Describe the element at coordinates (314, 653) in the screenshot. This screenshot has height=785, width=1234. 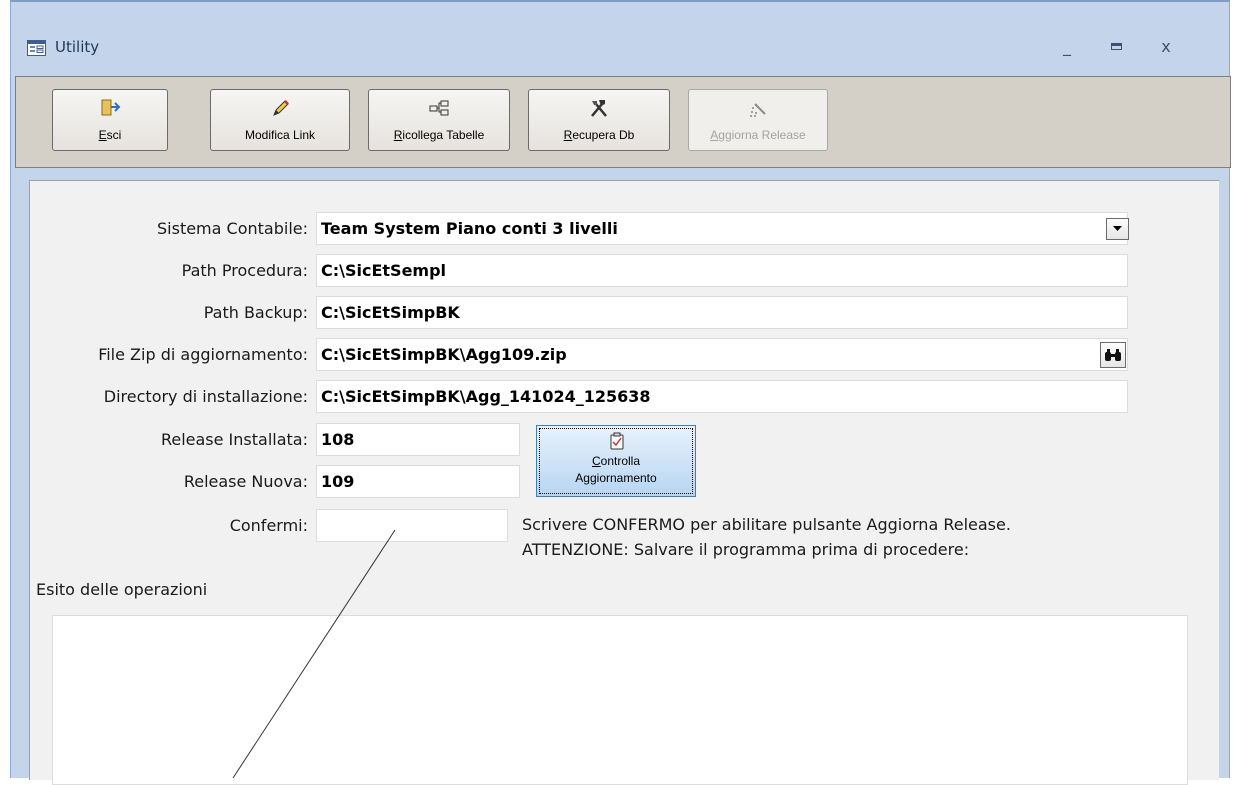
I see `annotation-arrow-line` at that location.